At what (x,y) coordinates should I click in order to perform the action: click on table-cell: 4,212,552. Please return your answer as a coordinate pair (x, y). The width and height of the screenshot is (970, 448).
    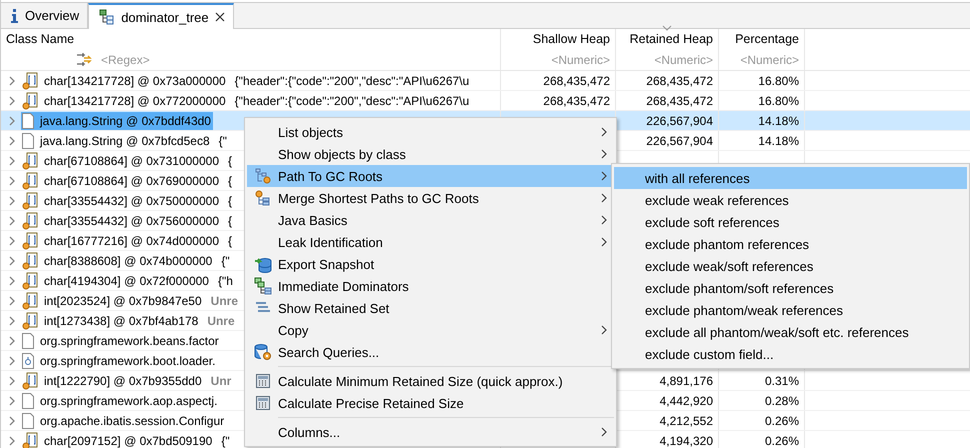
    Looking at the image, I should click on (686, 421).